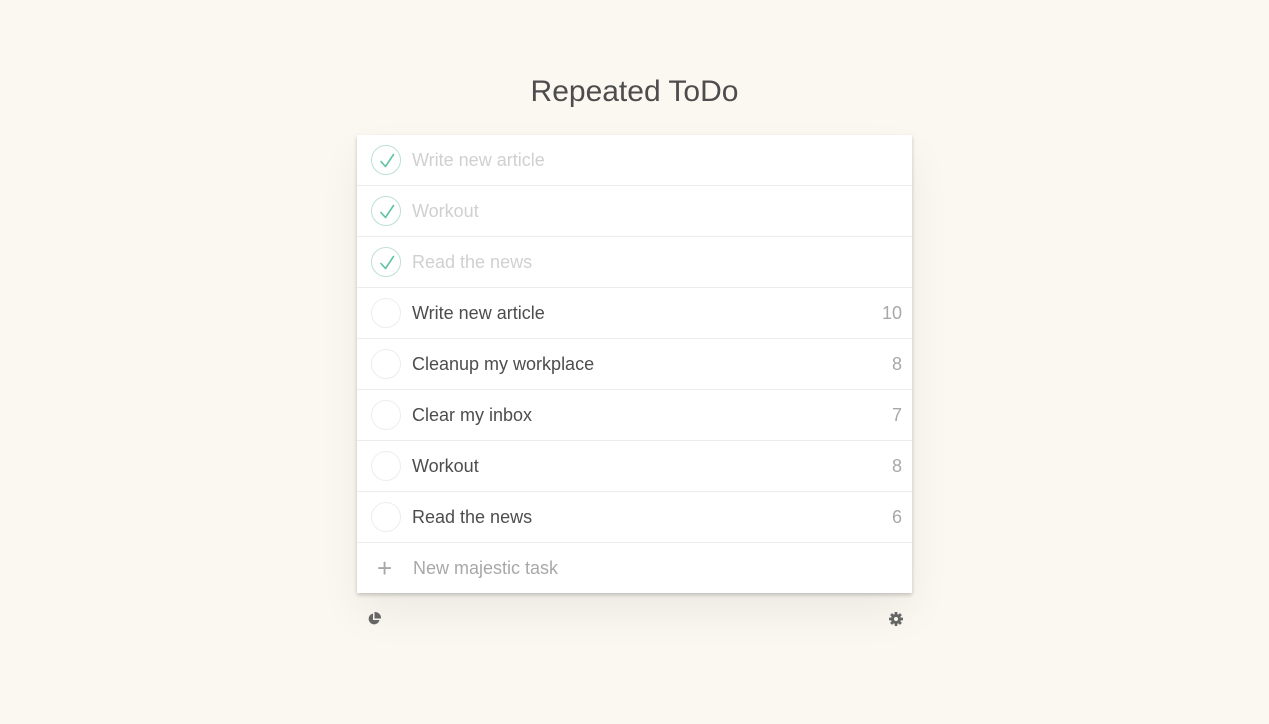 Image resolution: width=1269 pixels, height=724 pixels. Describe the element at coordinates (634, 91) in the screenshot. I see `page-title: Repeated ToDo` at that location.